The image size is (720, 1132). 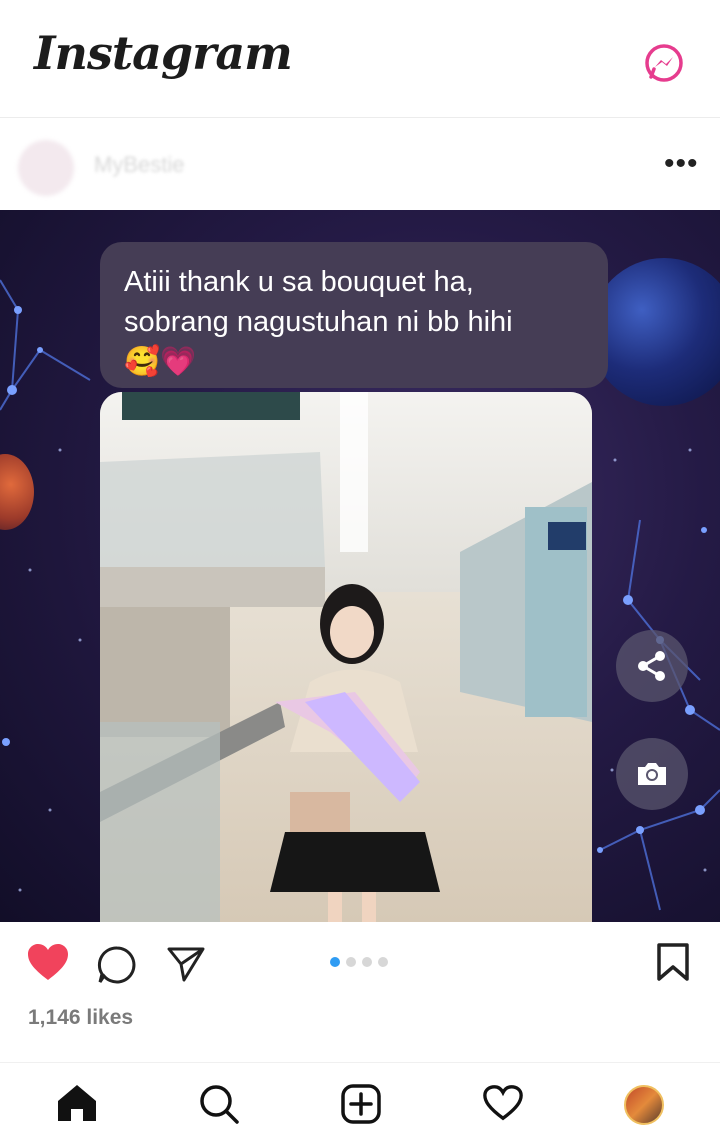 What do you see at coordinates (77, 1105) in the screenshot?
I see `home-icon` at bounding box center [77, 1105].